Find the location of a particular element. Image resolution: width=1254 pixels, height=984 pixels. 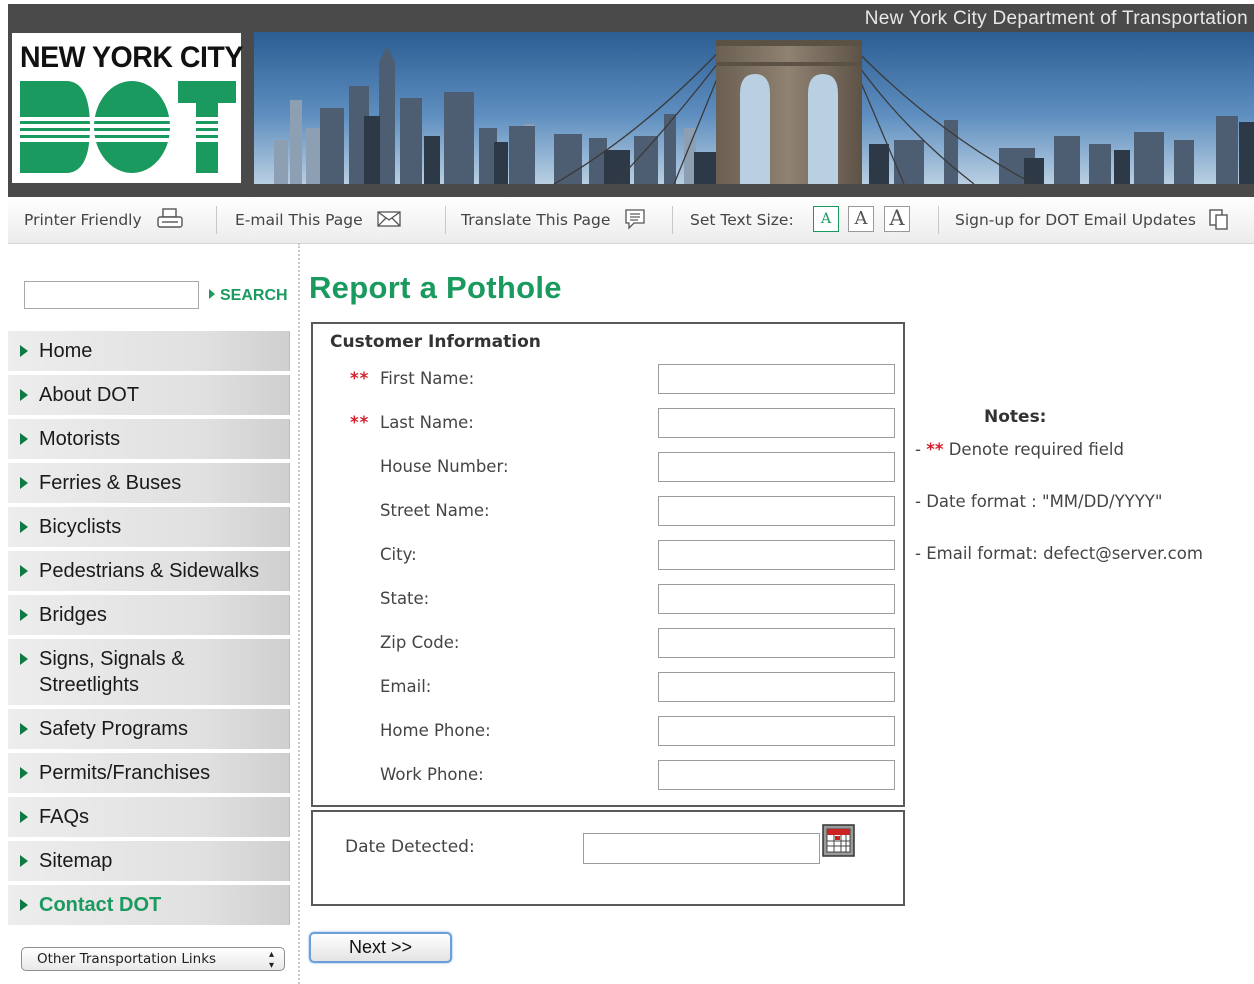

text-size-small-button: A is located at coordinates (826, 219).